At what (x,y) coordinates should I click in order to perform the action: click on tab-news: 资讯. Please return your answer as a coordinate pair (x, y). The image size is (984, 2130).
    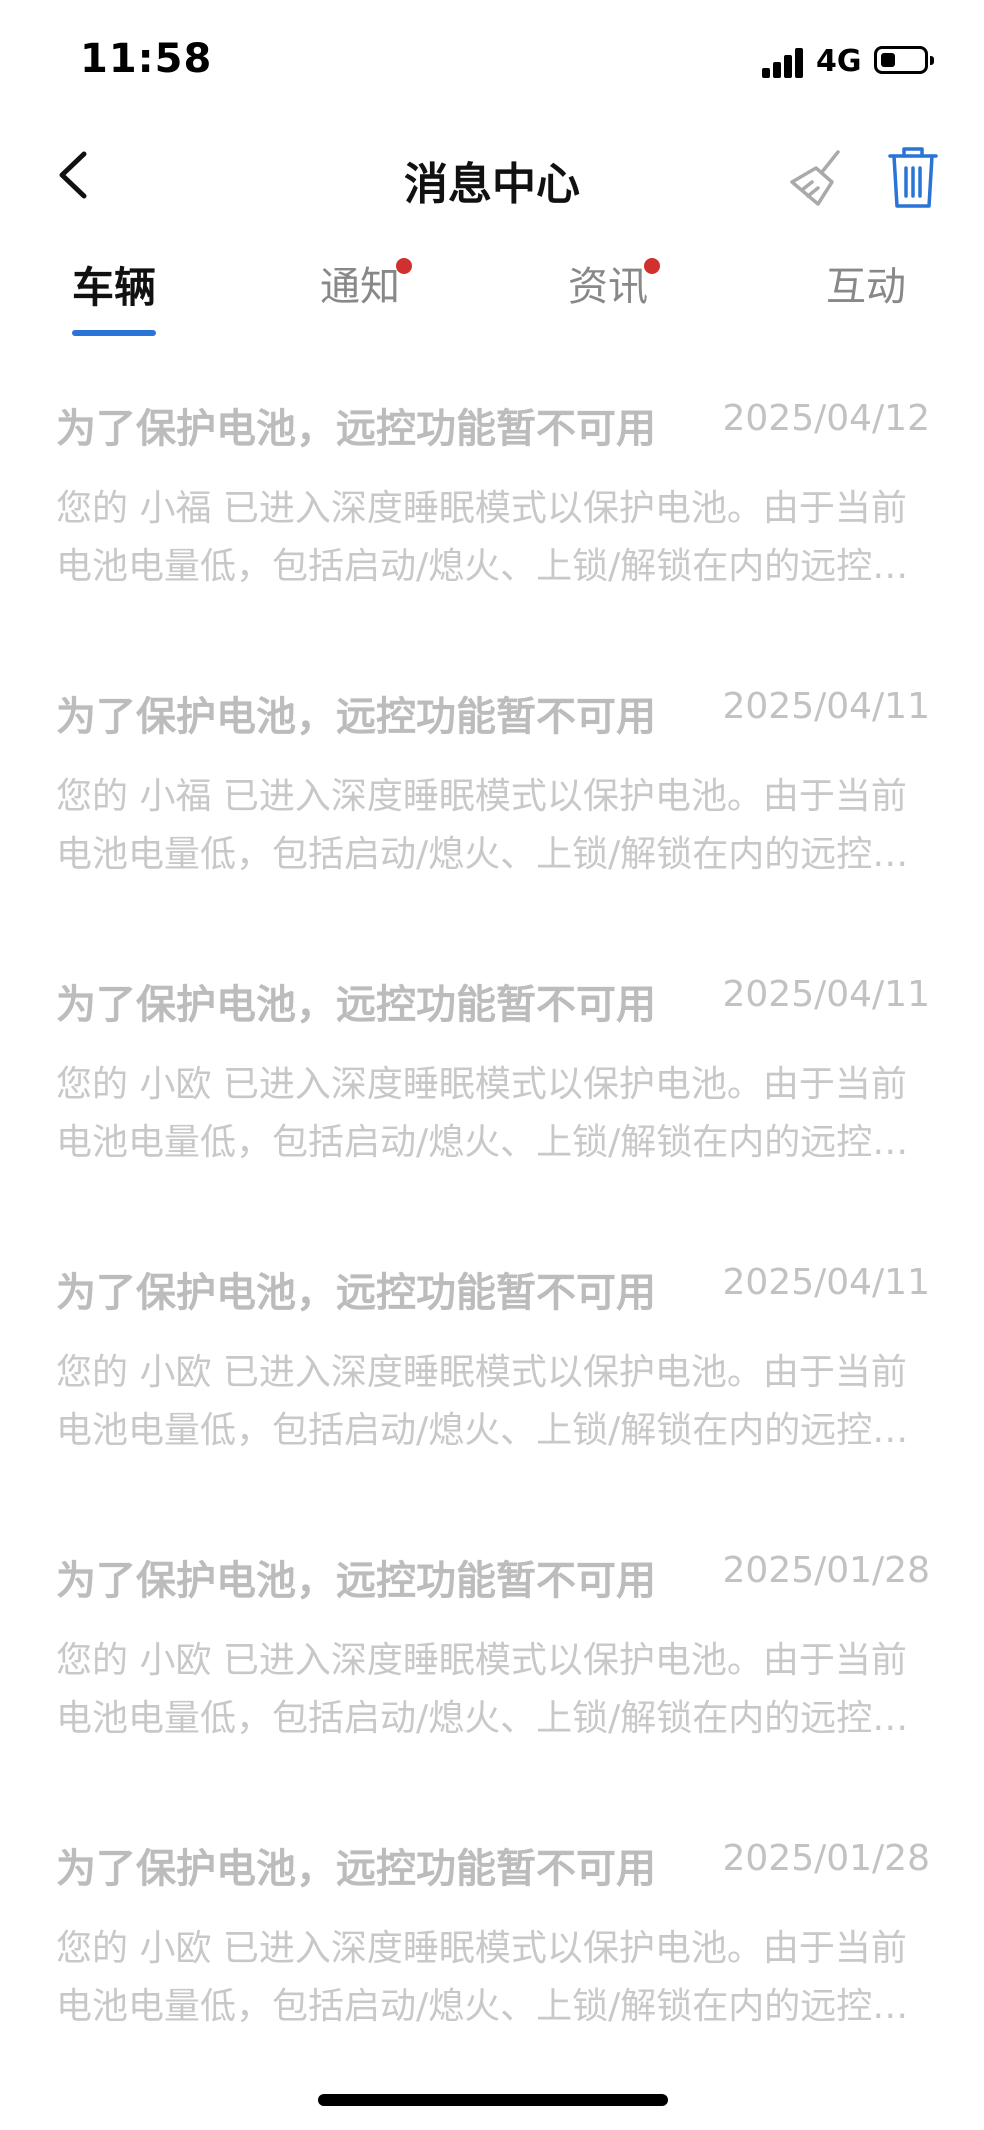
    Looking at the image, I should click on (614, 294).